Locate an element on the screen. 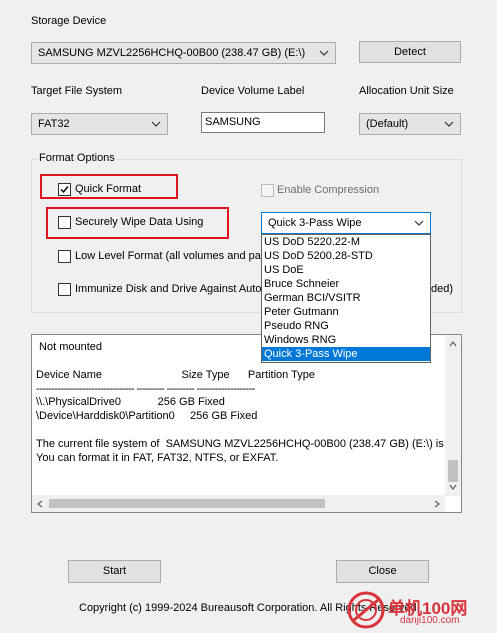 This screenshot has height=633, width=497. wipe-option-selected: Quick 3-Pass Wipe is located at coordinates (346, 354).